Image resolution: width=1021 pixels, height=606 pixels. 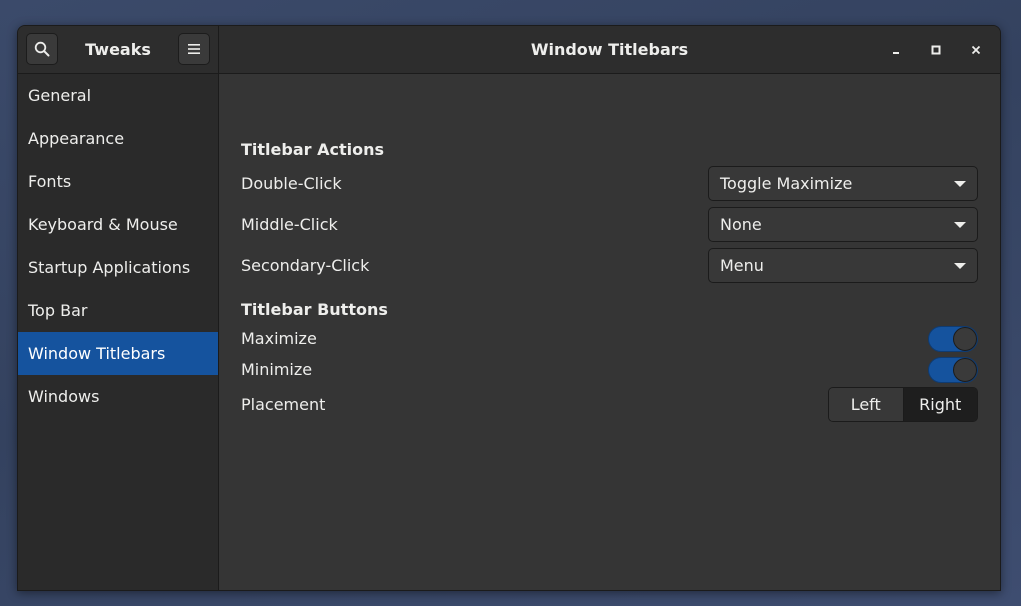 I want to click on sidebar-item-top-bar: Top Bar, so click(x=118, y=310).